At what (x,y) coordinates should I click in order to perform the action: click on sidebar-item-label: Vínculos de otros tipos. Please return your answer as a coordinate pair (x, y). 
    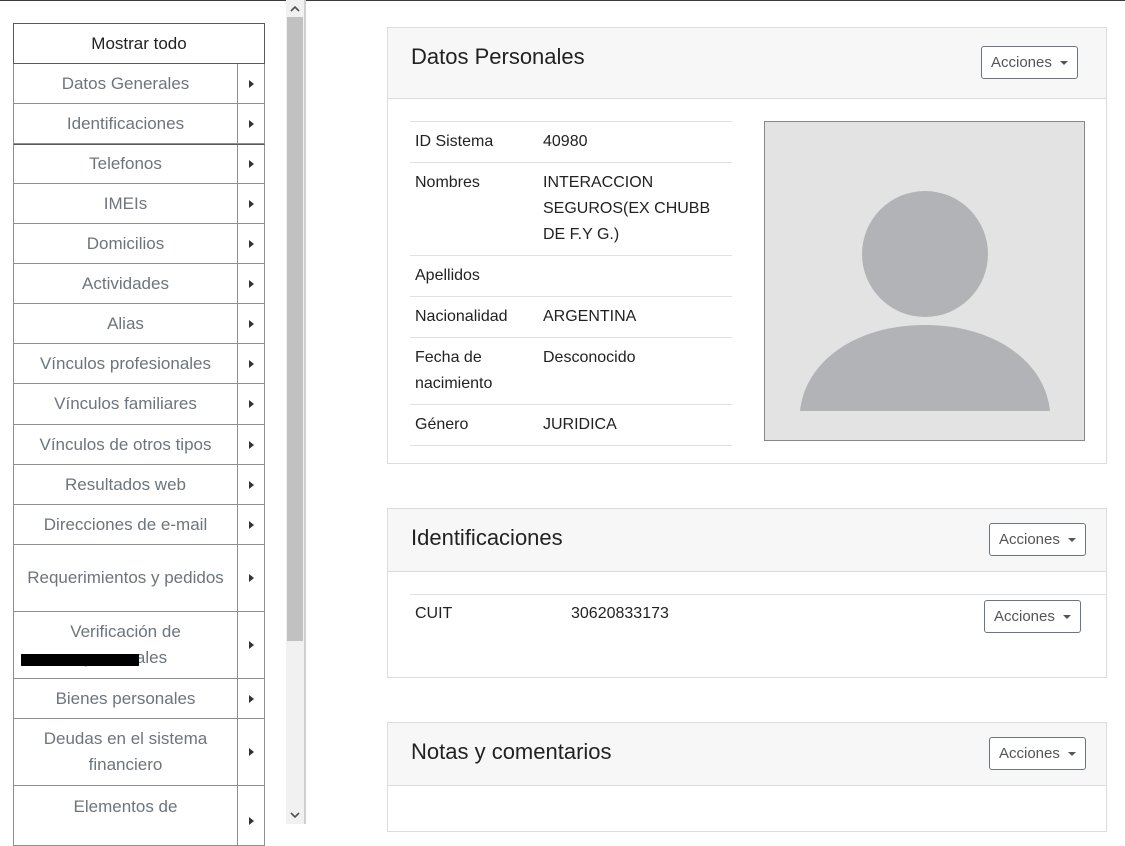
    Looking at the image, I should click on (125, 444).